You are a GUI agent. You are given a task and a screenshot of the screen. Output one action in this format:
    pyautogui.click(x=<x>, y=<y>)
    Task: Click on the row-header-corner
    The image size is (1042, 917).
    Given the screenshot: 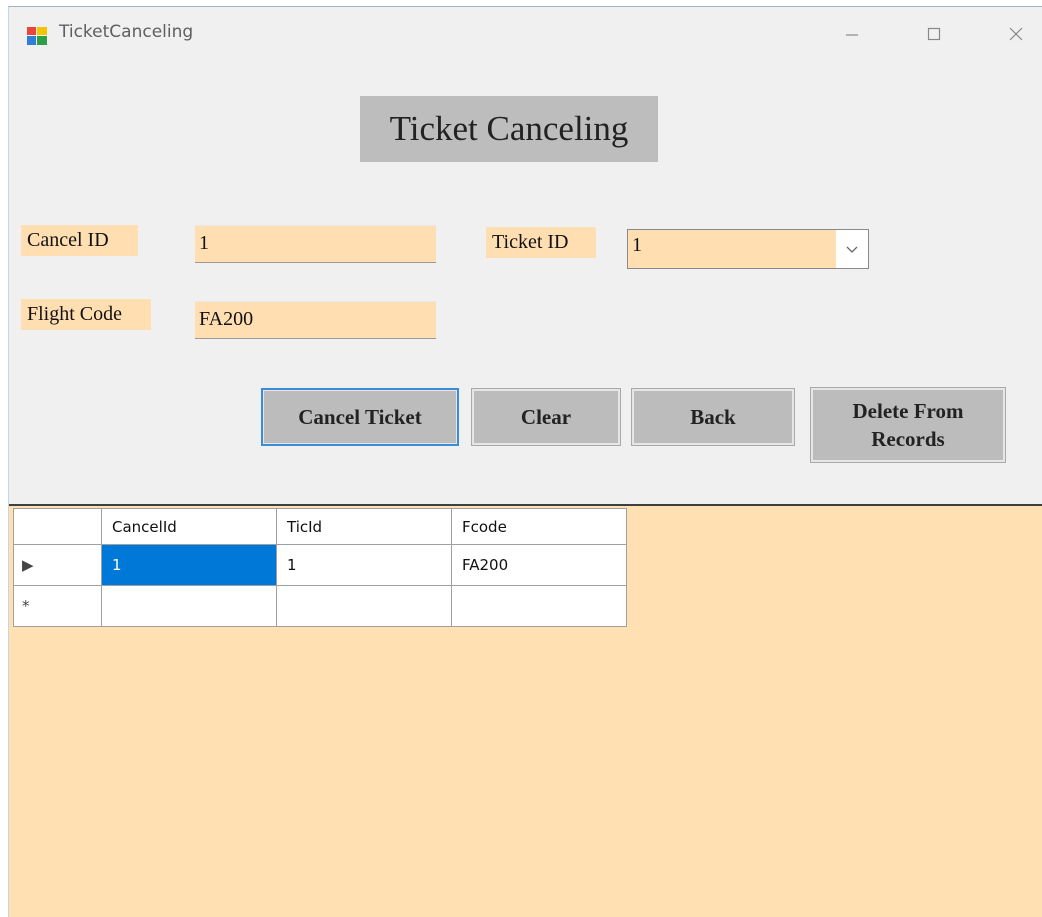 What is the action you would take?
    pyautogui.click(x=57, y=526)
    